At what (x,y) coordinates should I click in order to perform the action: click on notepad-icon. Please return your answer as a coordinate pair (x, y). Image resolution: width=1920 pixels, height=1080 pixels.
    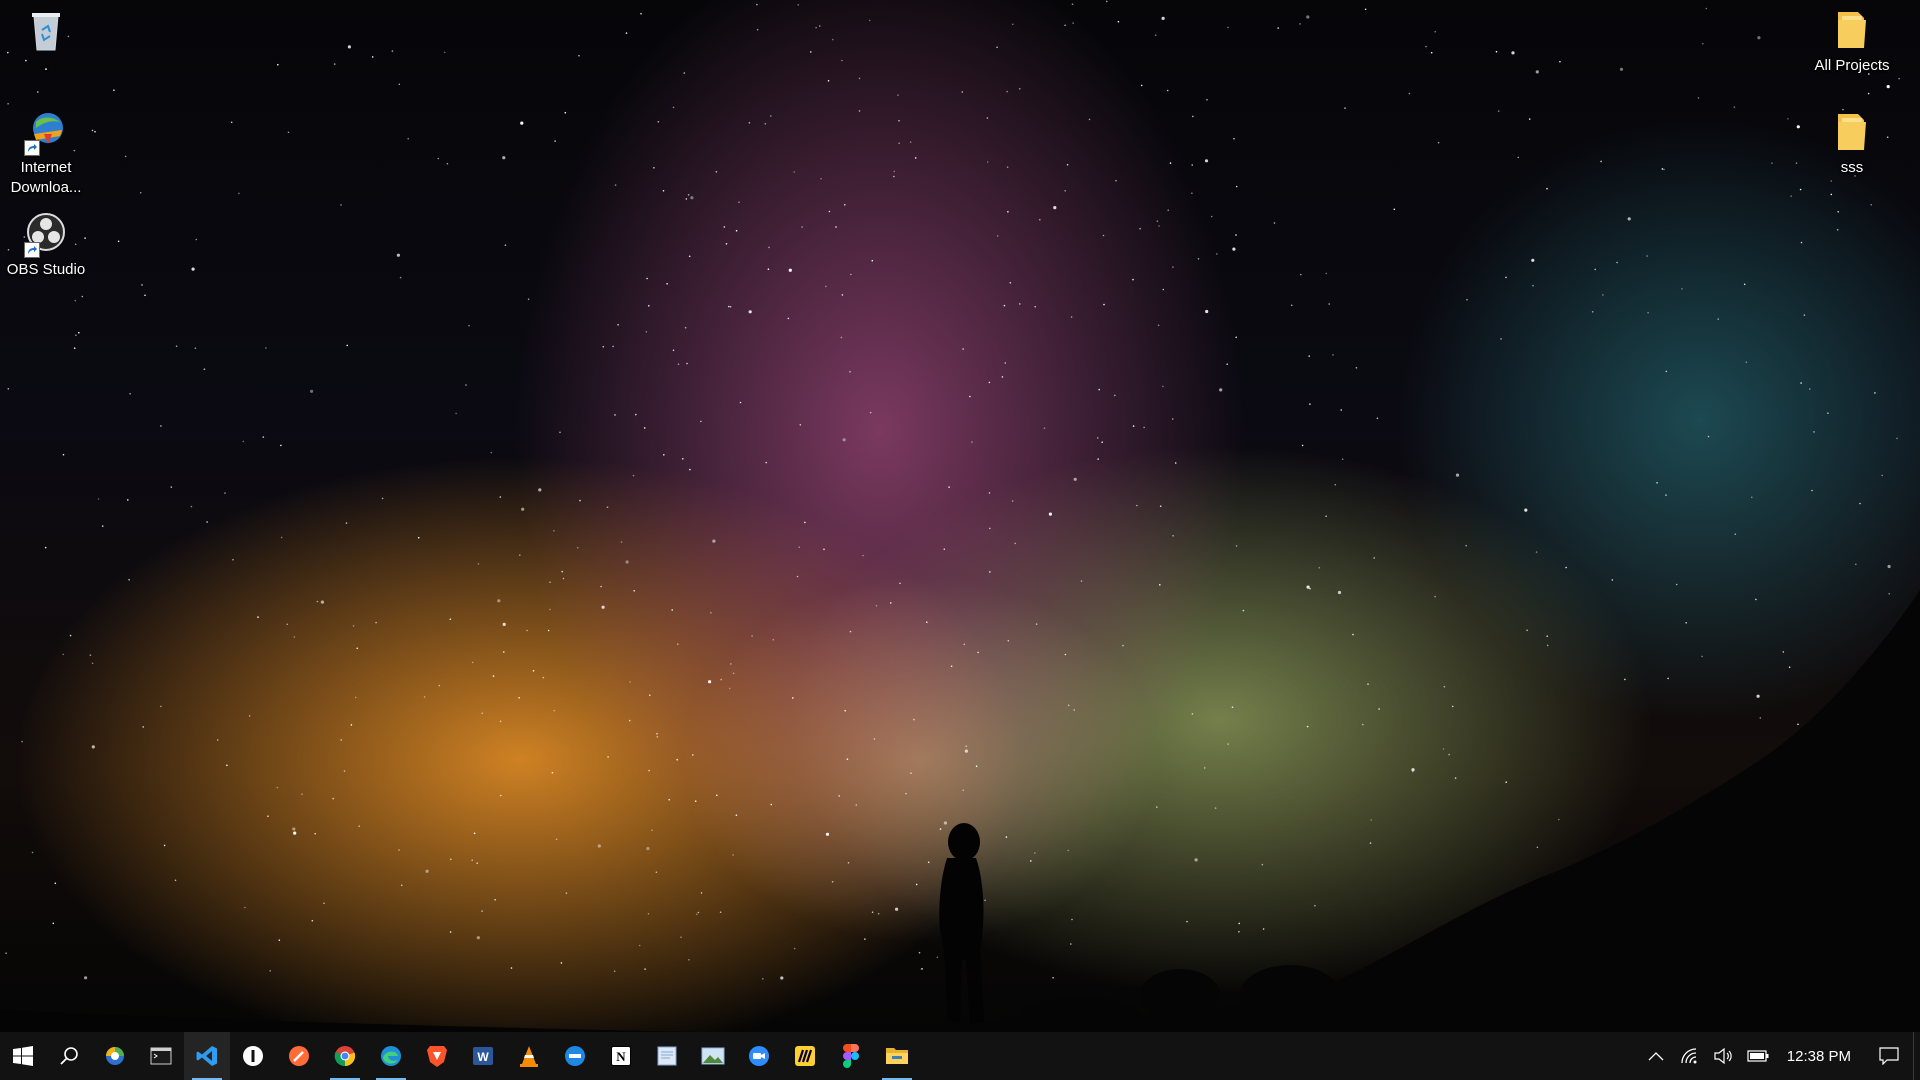
    Looking at the image, I should click on (667, 1056).